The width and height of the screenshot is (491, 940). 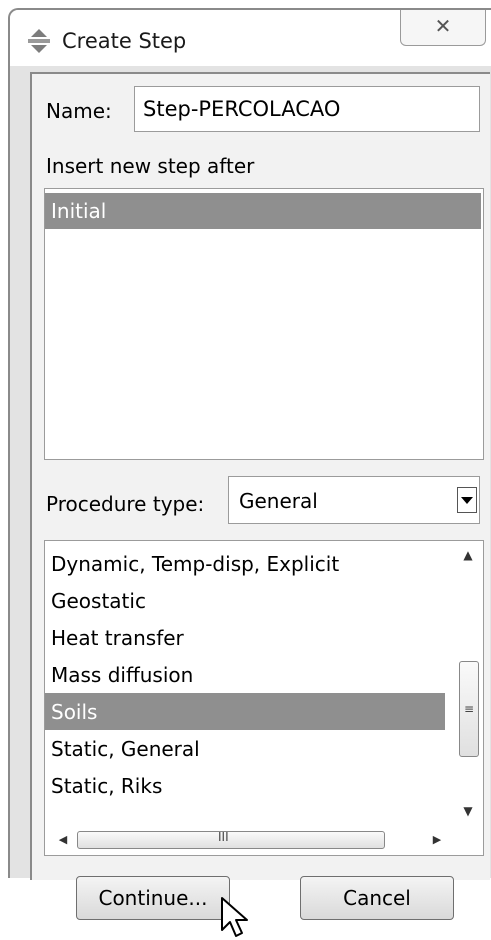 I want to click on grip-icon: III, so click(x=223, y=837).